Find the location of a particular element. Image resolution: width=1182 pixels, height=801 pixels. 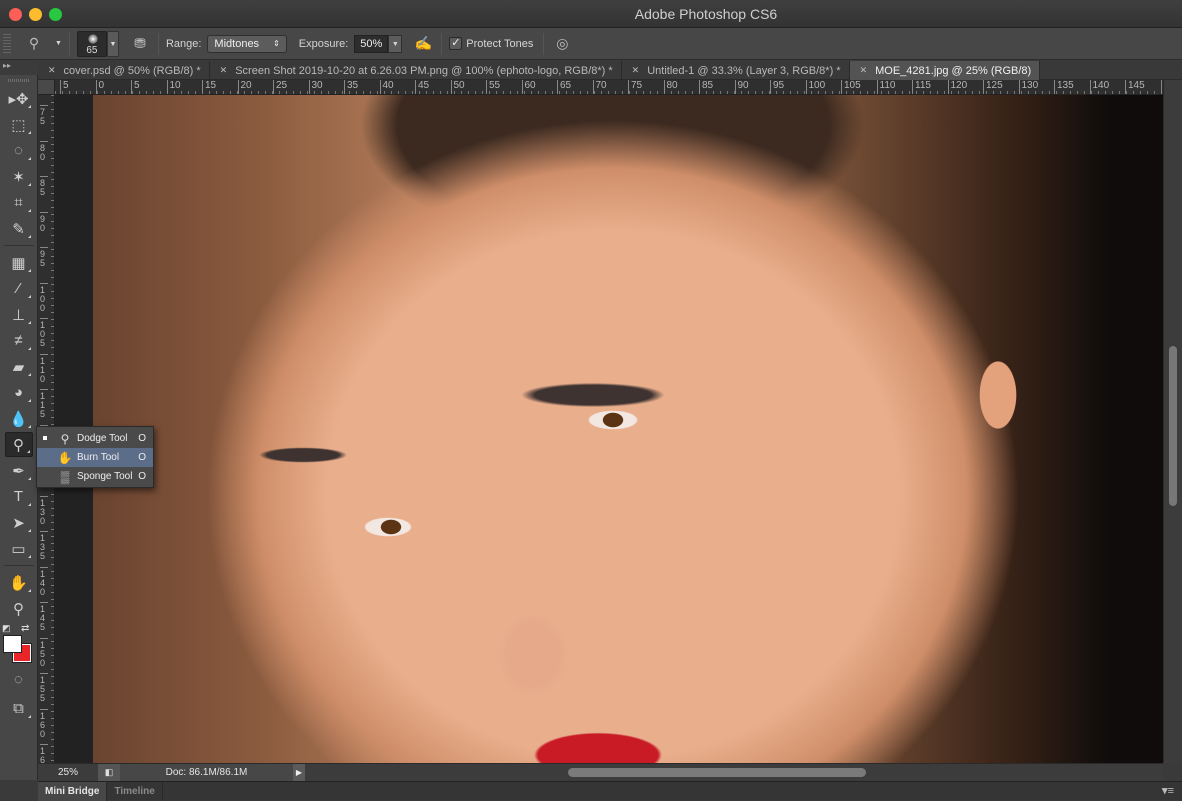

color-swatches: ◩ ⇄ is located at coordinates (18, 643).